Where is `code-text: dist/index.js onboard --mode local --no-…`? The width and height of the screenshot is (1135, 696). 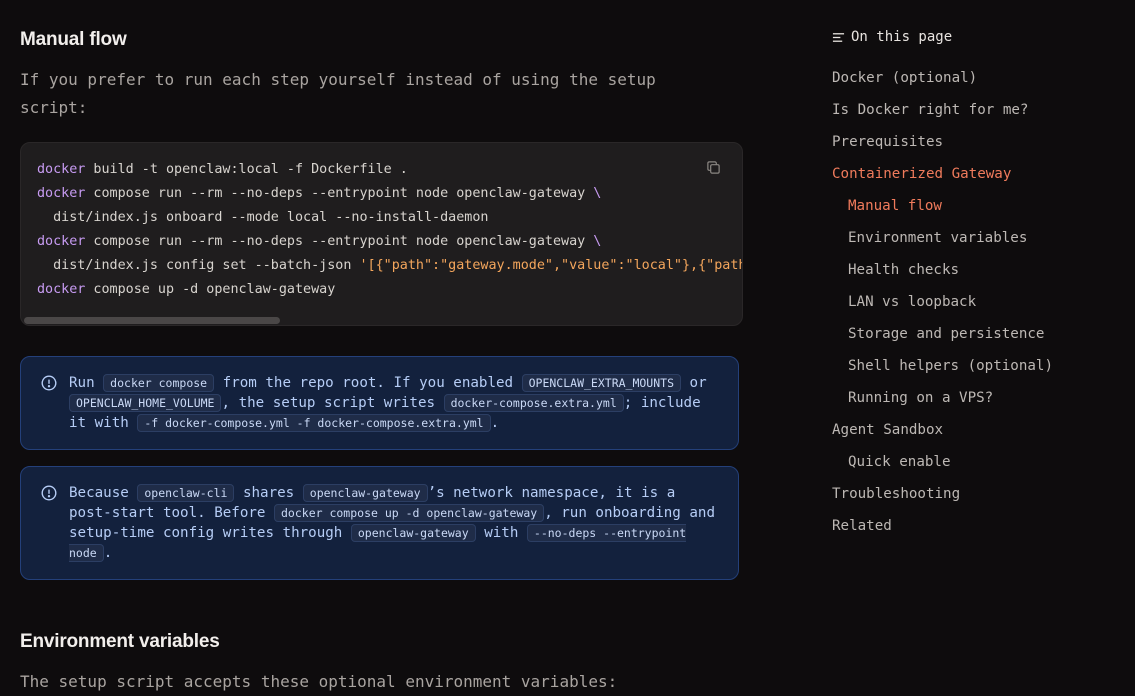
code-text: dist/index.js onboard --mode local --no-… is located at coordinates (263, 217).